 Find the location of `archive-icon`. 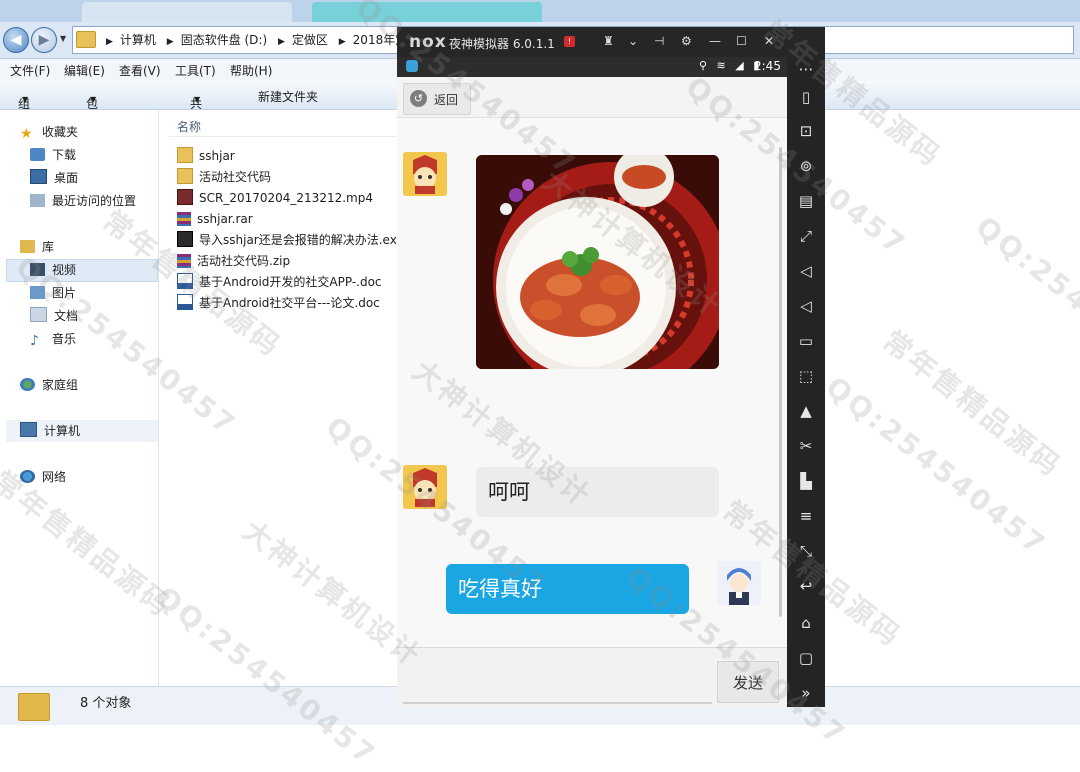

archive-icon is located at coordinates (184, 219).